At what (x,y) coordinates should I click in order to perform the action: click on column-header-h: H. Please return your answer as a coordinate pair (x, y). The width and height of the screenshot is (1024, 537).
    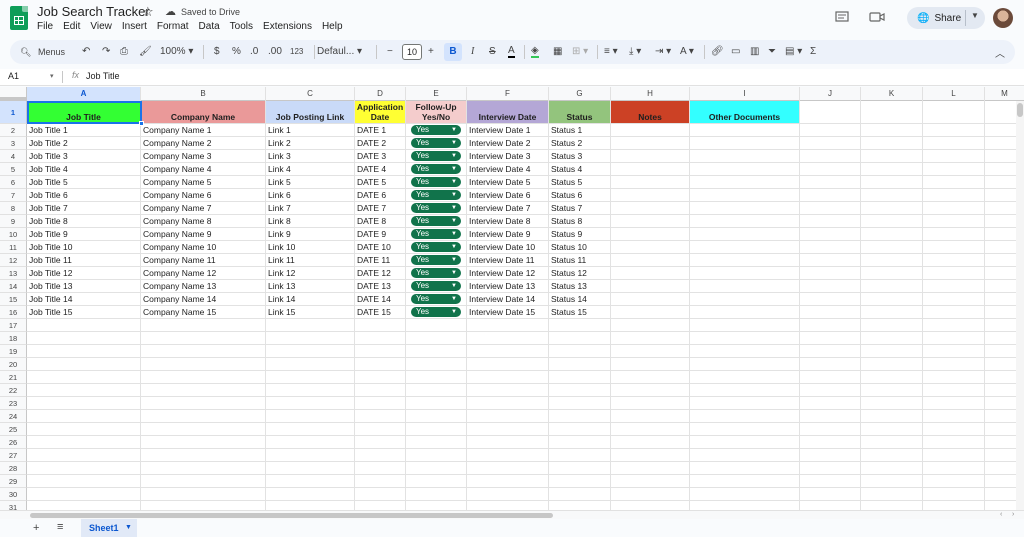
    Looking at the image, I should click on (650, 94).